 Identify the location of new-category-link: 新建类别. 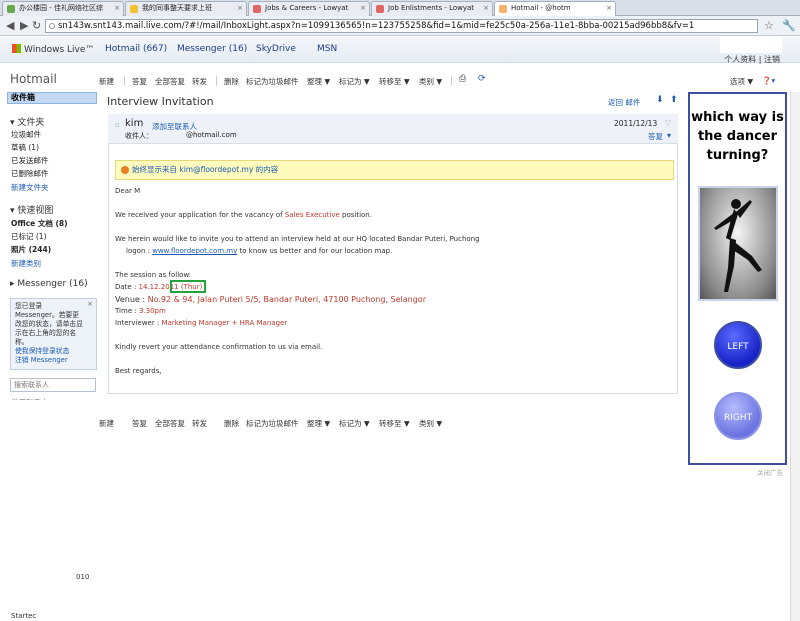
(26, 263).